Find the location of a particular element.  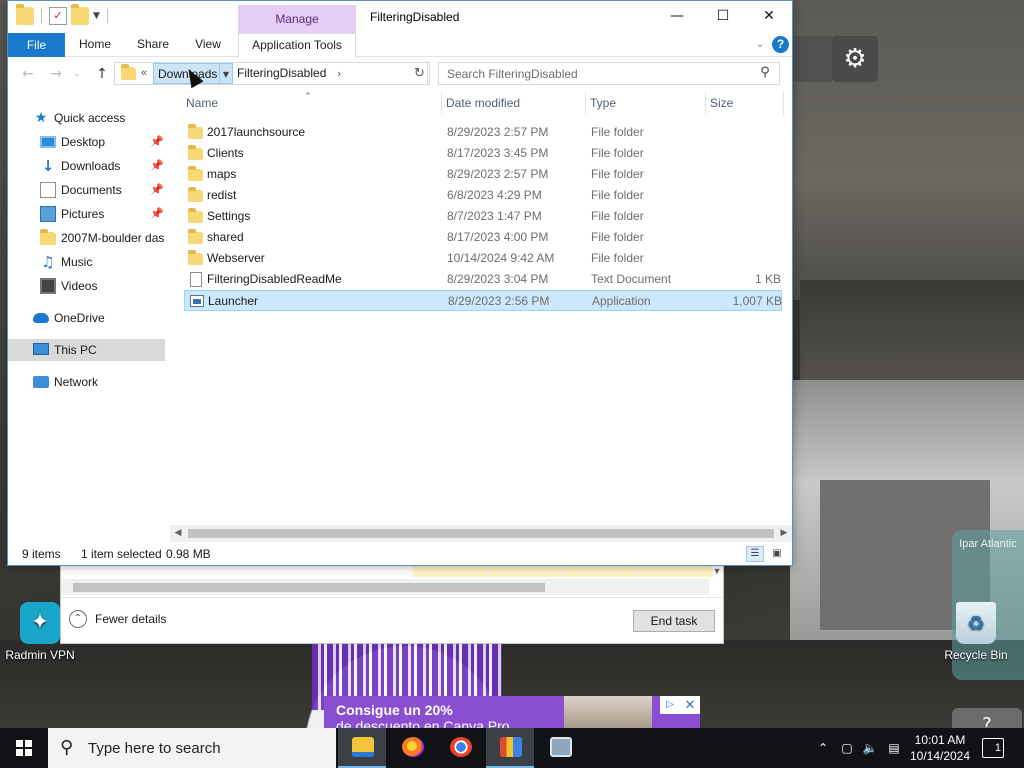

ad-headline: Consigue un 20% is located at coordinates (394, 710).